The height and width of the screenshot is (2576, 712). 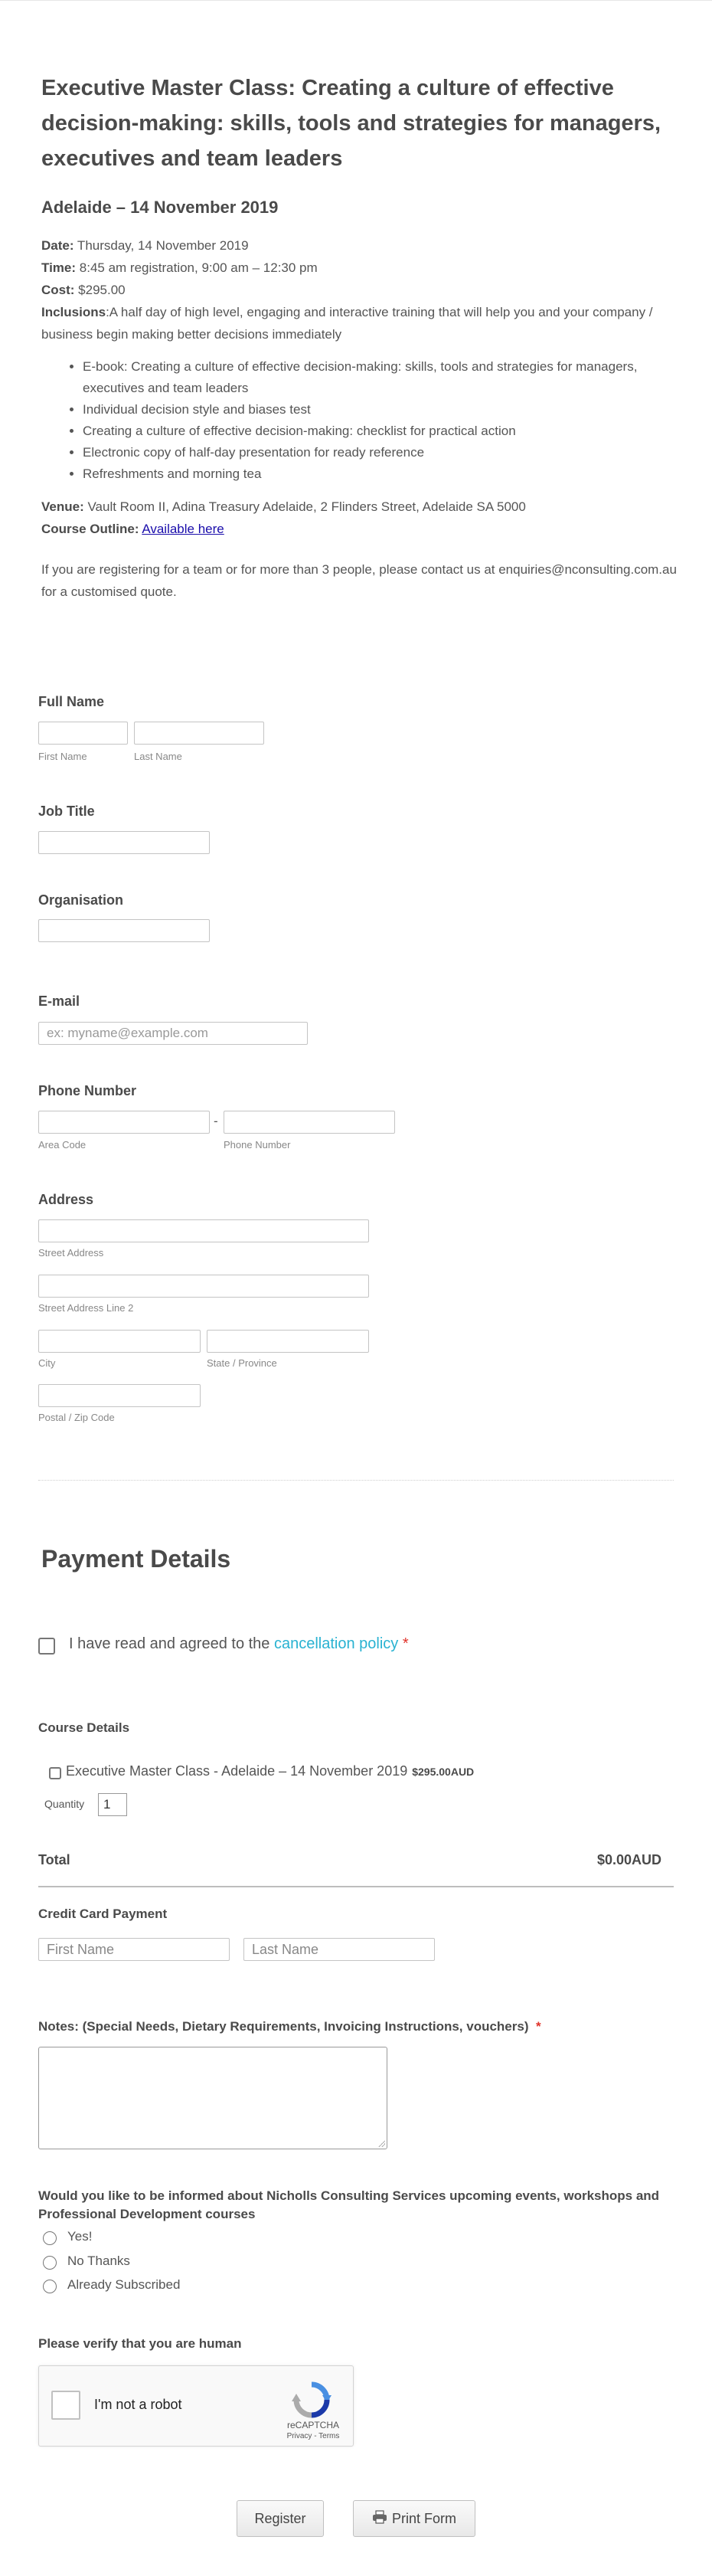 What do you see at coordinates (71, 701) in the screenshot?
I see `full-name-label: Full Name` at bounding box center [71, 701].